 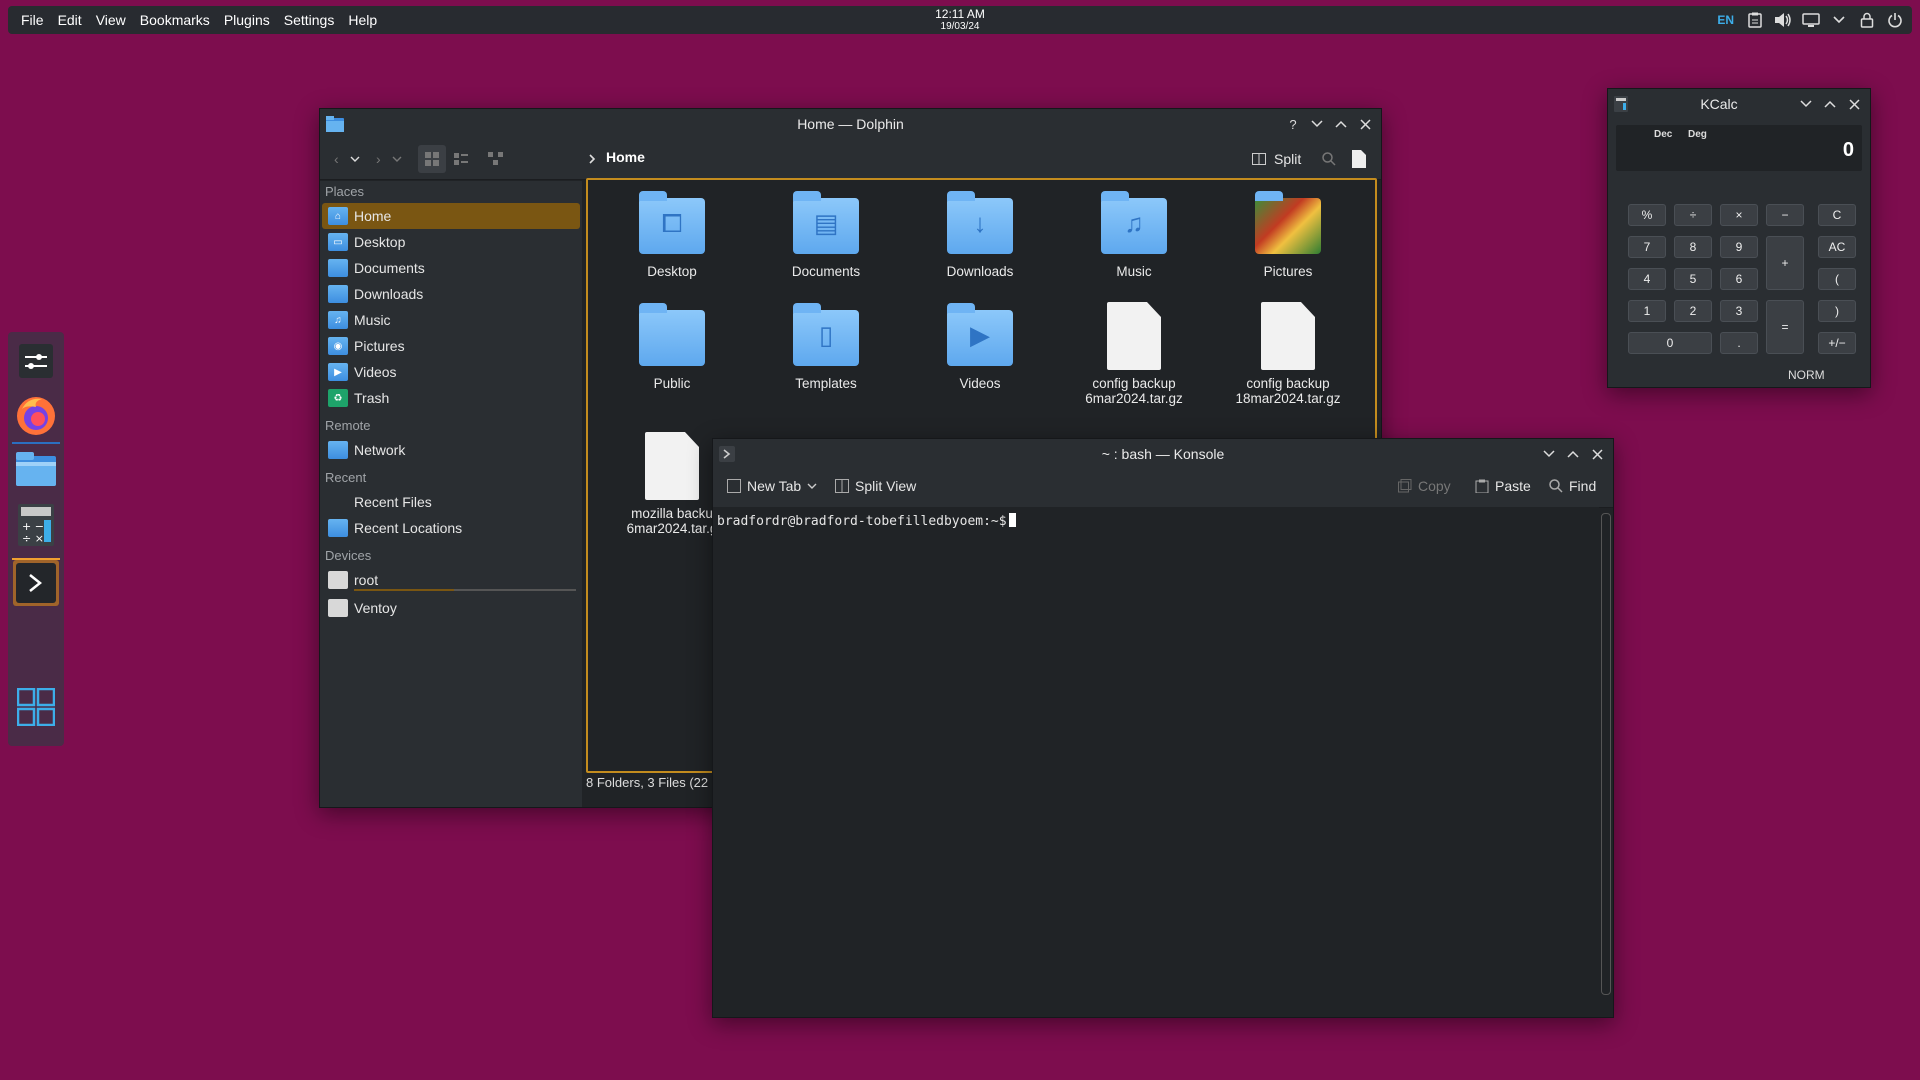 What do you see at coordinates (960, 20) in the screenshot?
I see `digital-clock: 12:11 AM 19/03/24` at bounding box center [960, 20].